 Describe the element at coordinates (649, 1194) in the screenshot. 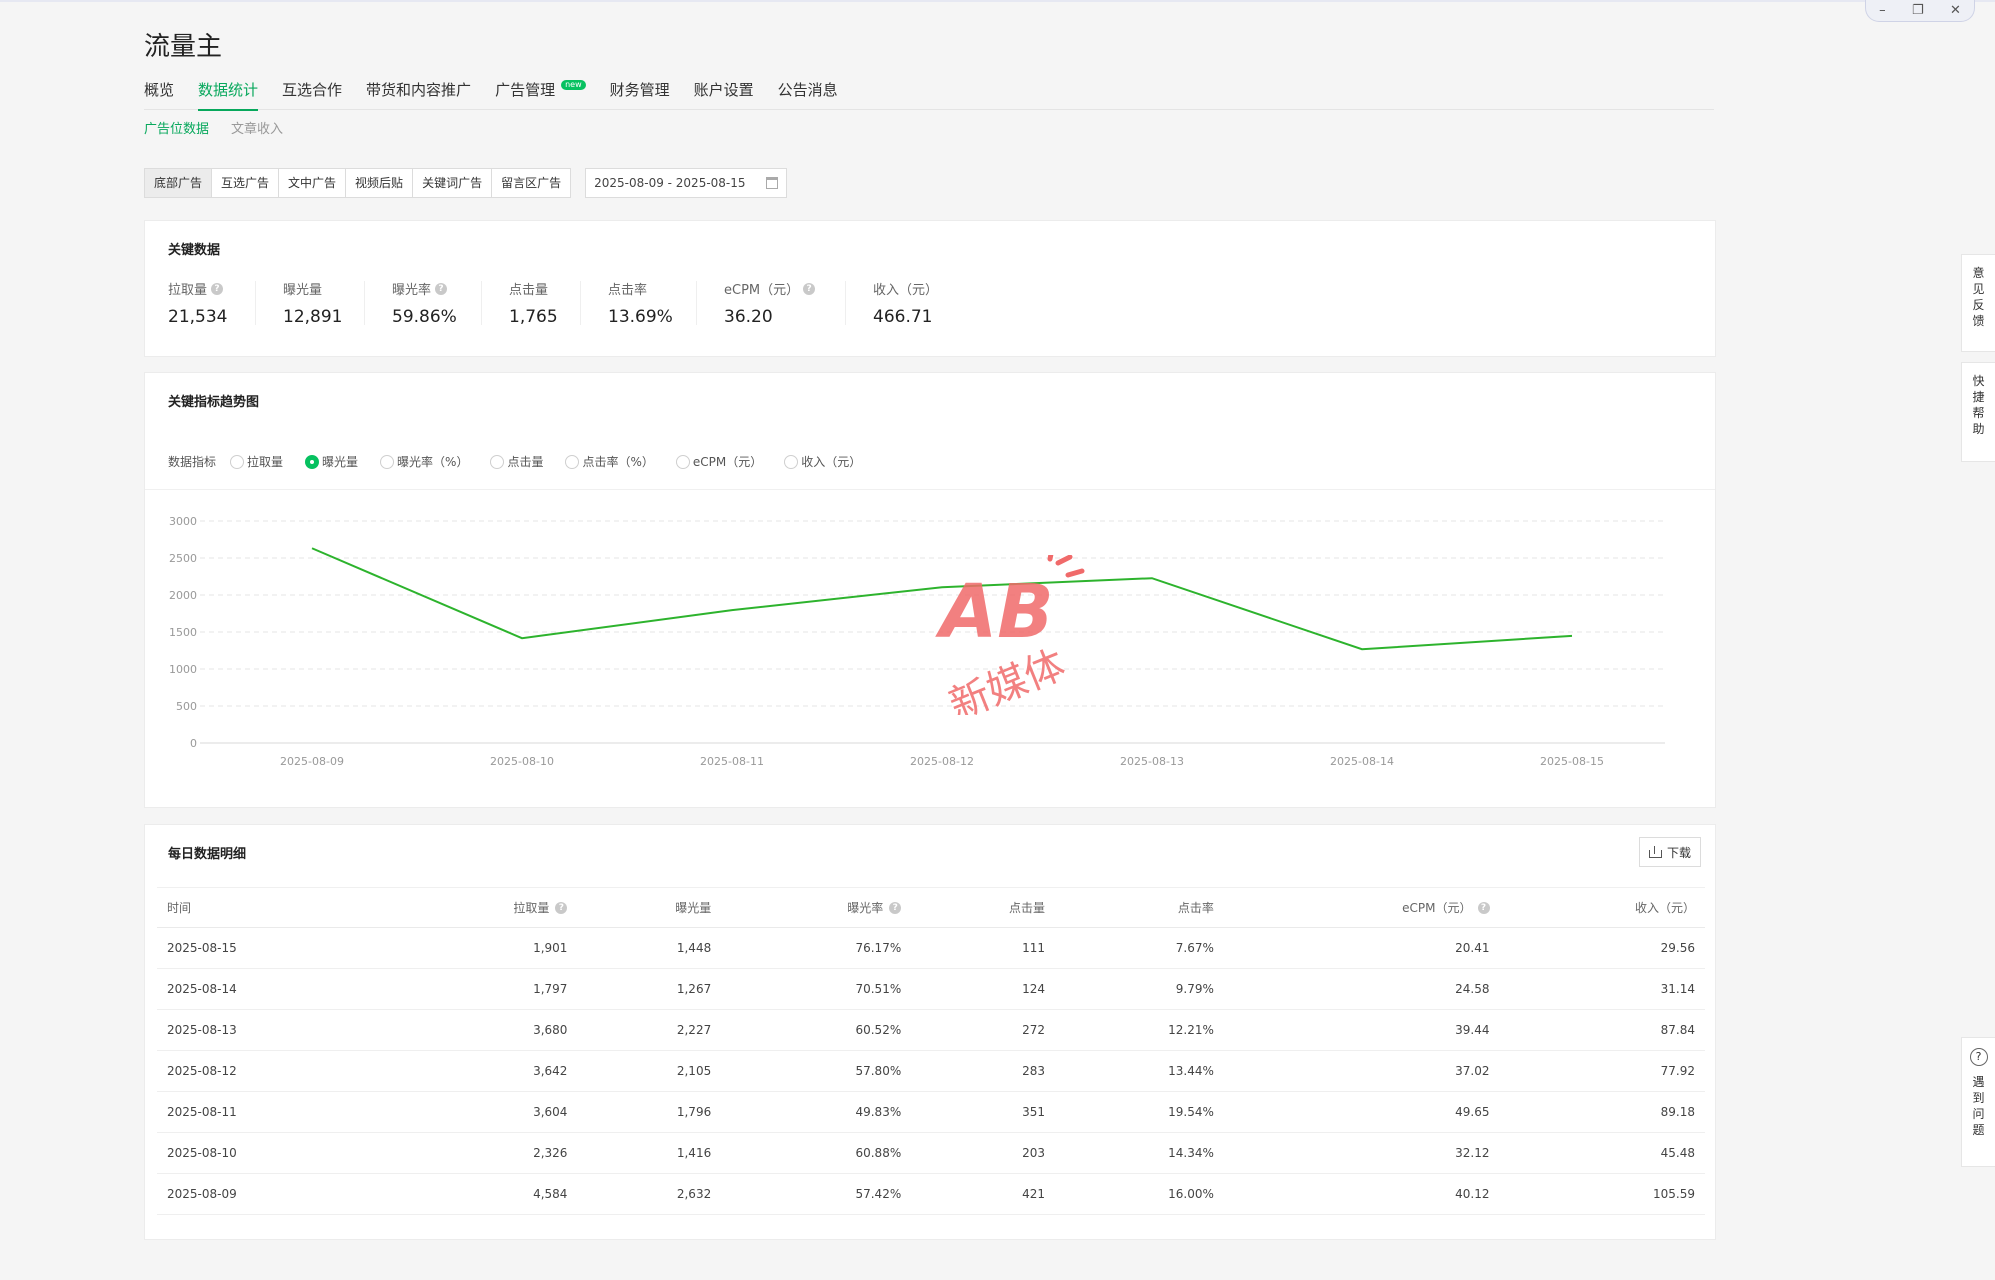

I see `table-cell: 2,632` at that location.